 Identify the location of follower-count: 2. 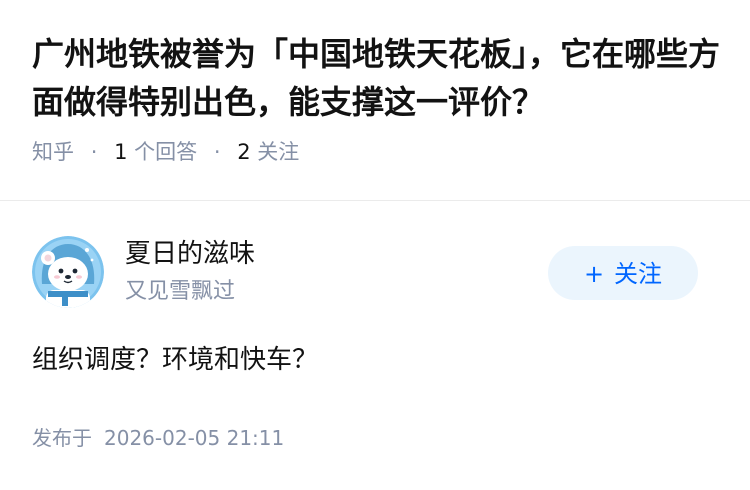
(244, 152).